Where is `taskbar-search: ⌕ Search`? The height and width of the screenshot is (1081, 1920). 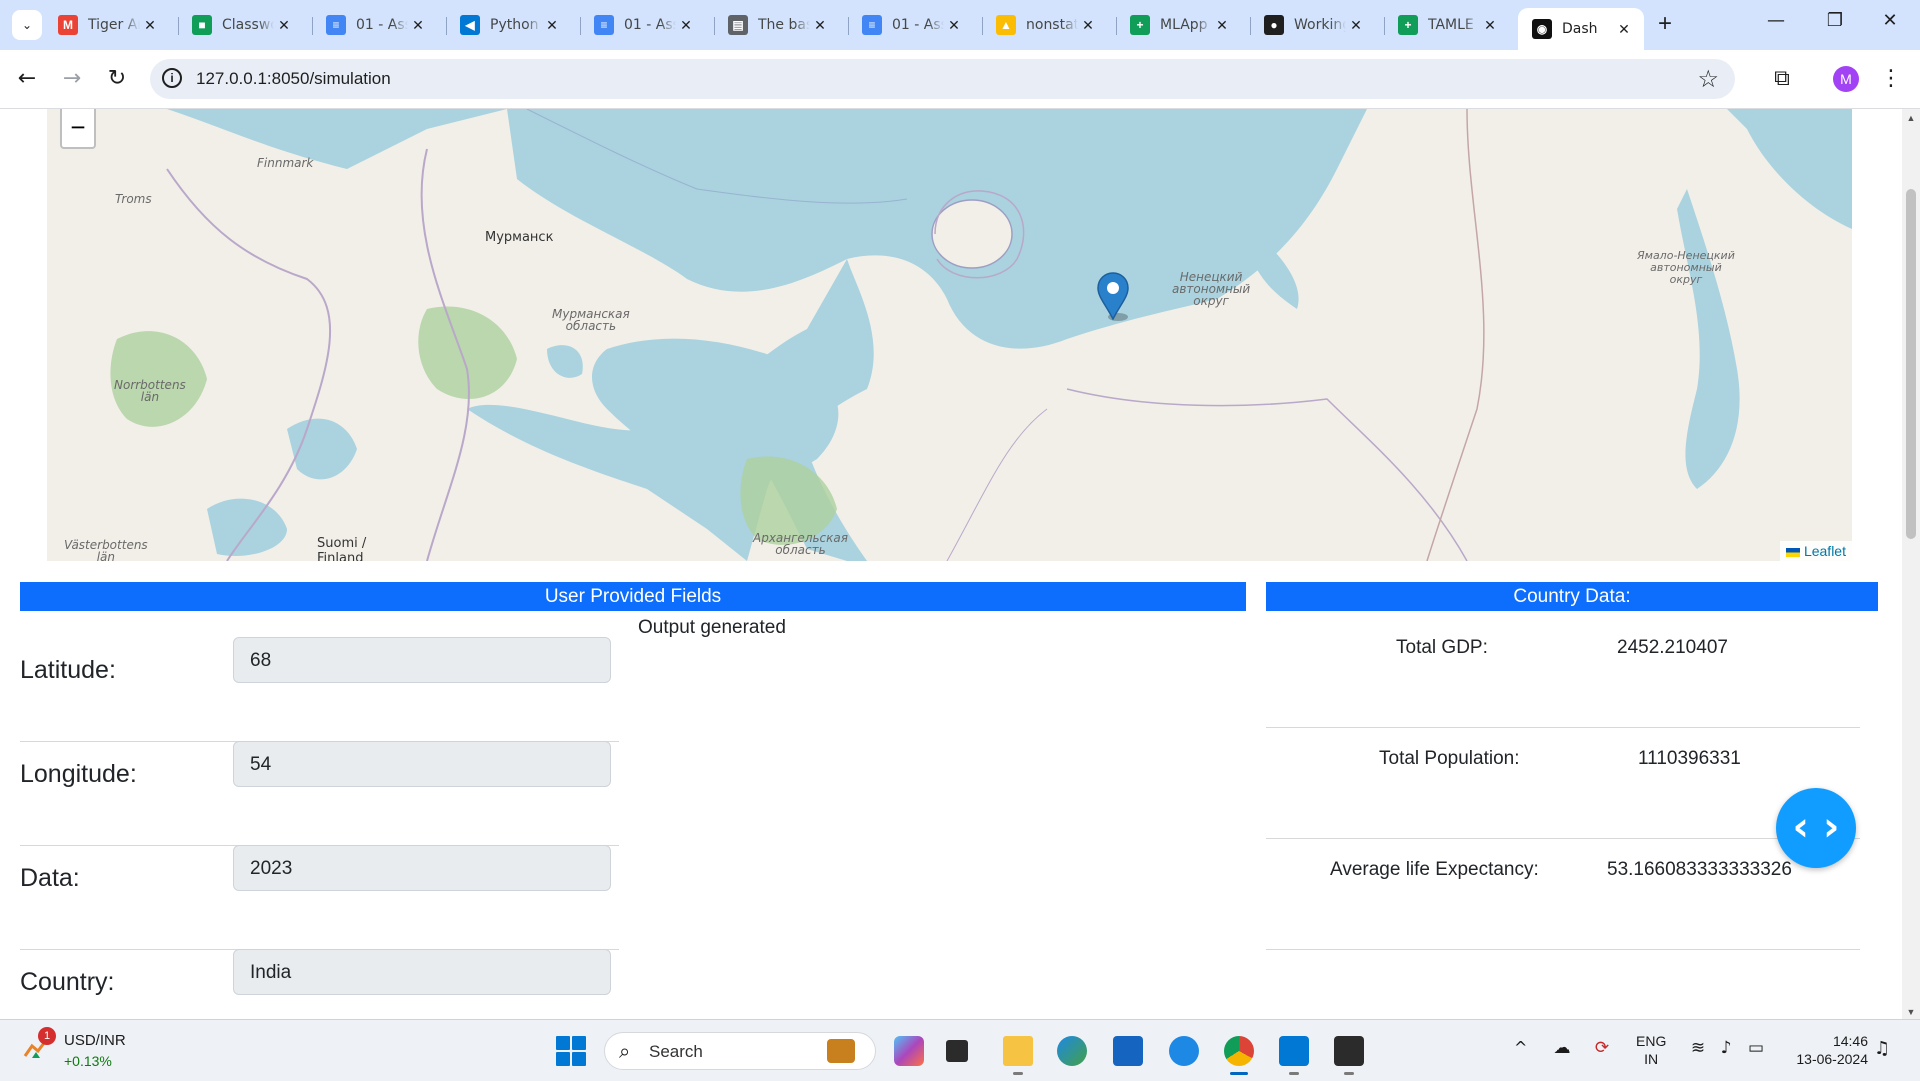
taskbar-search: ⌕ Search is located at coordinates (740, 1051).